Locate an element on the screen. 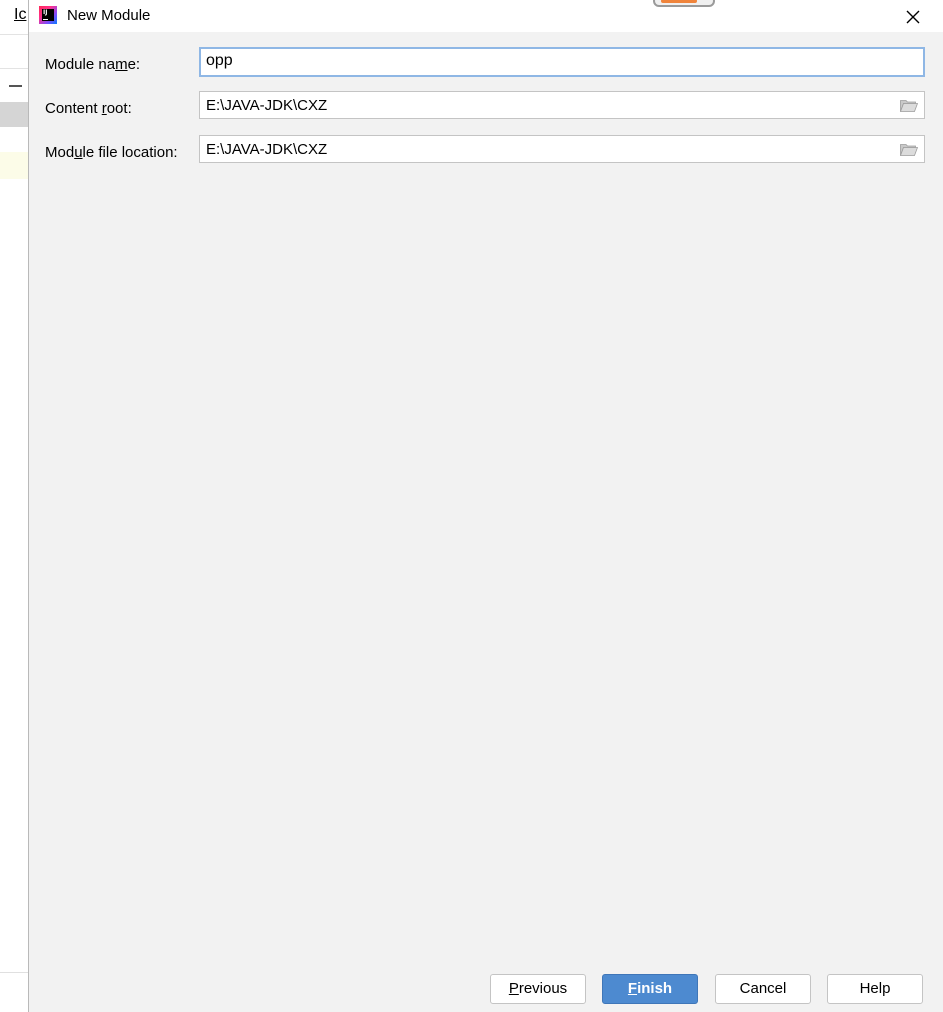  background-highlight-row is located at coordinates (14, 165).